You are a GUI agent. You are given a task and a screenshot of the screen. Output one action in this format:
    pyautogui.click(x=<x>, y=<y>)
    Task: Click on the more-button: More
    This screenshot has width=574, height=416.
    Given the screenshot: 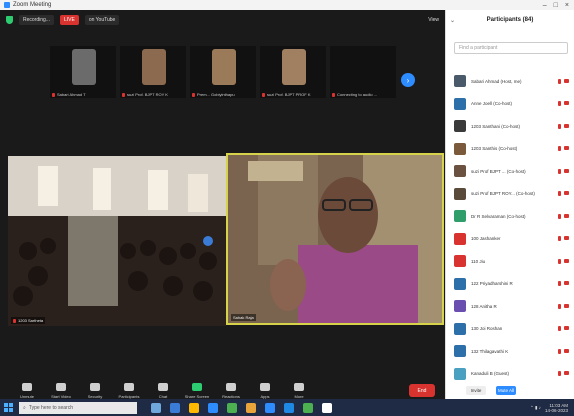 What is the action you would take?
    pyautogui.click(x=299, y=390)
    